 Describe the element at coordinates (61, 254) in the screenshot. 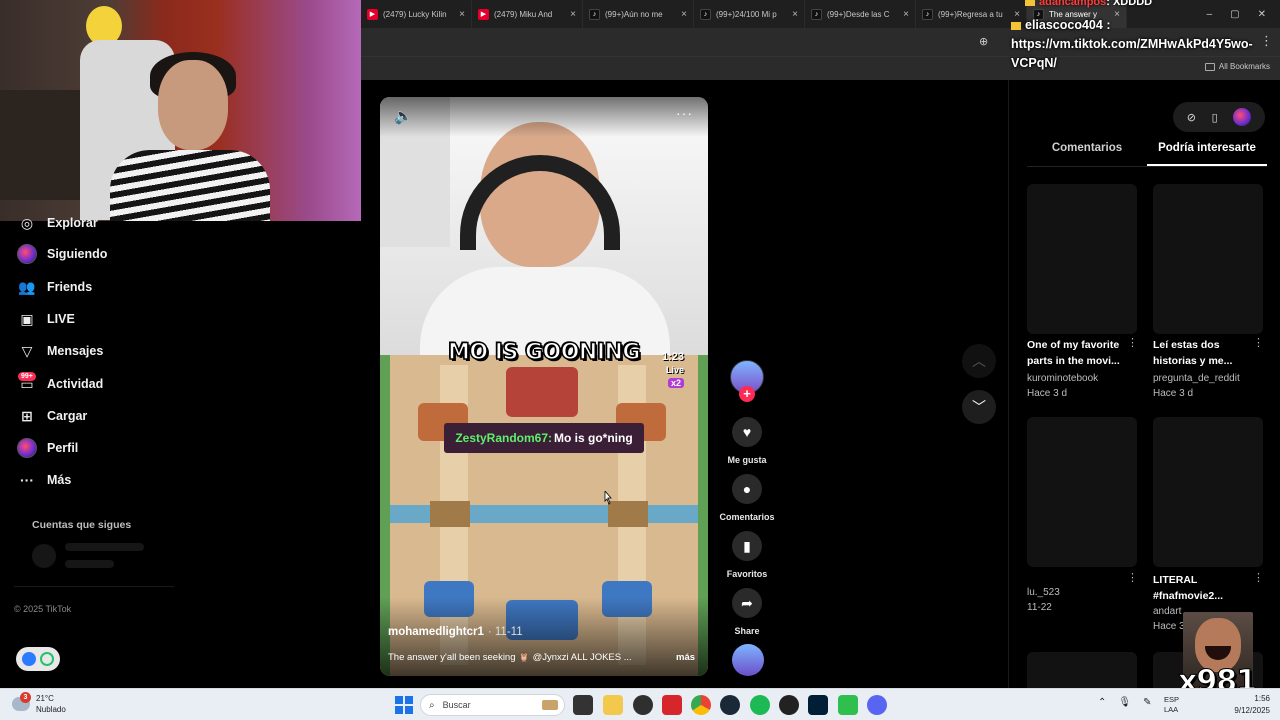

I see `sidebar-item-siguiendo: Siguiendo` at that location.